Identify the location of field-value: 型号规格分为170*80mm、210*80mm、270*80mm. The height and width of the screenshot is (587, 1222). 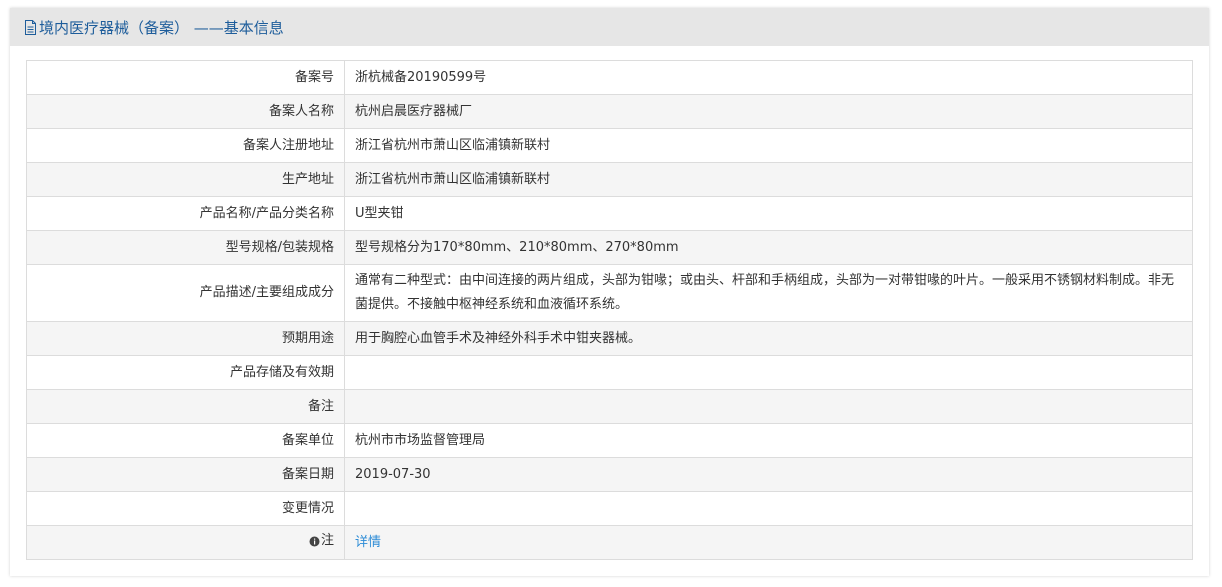
(768, 247).